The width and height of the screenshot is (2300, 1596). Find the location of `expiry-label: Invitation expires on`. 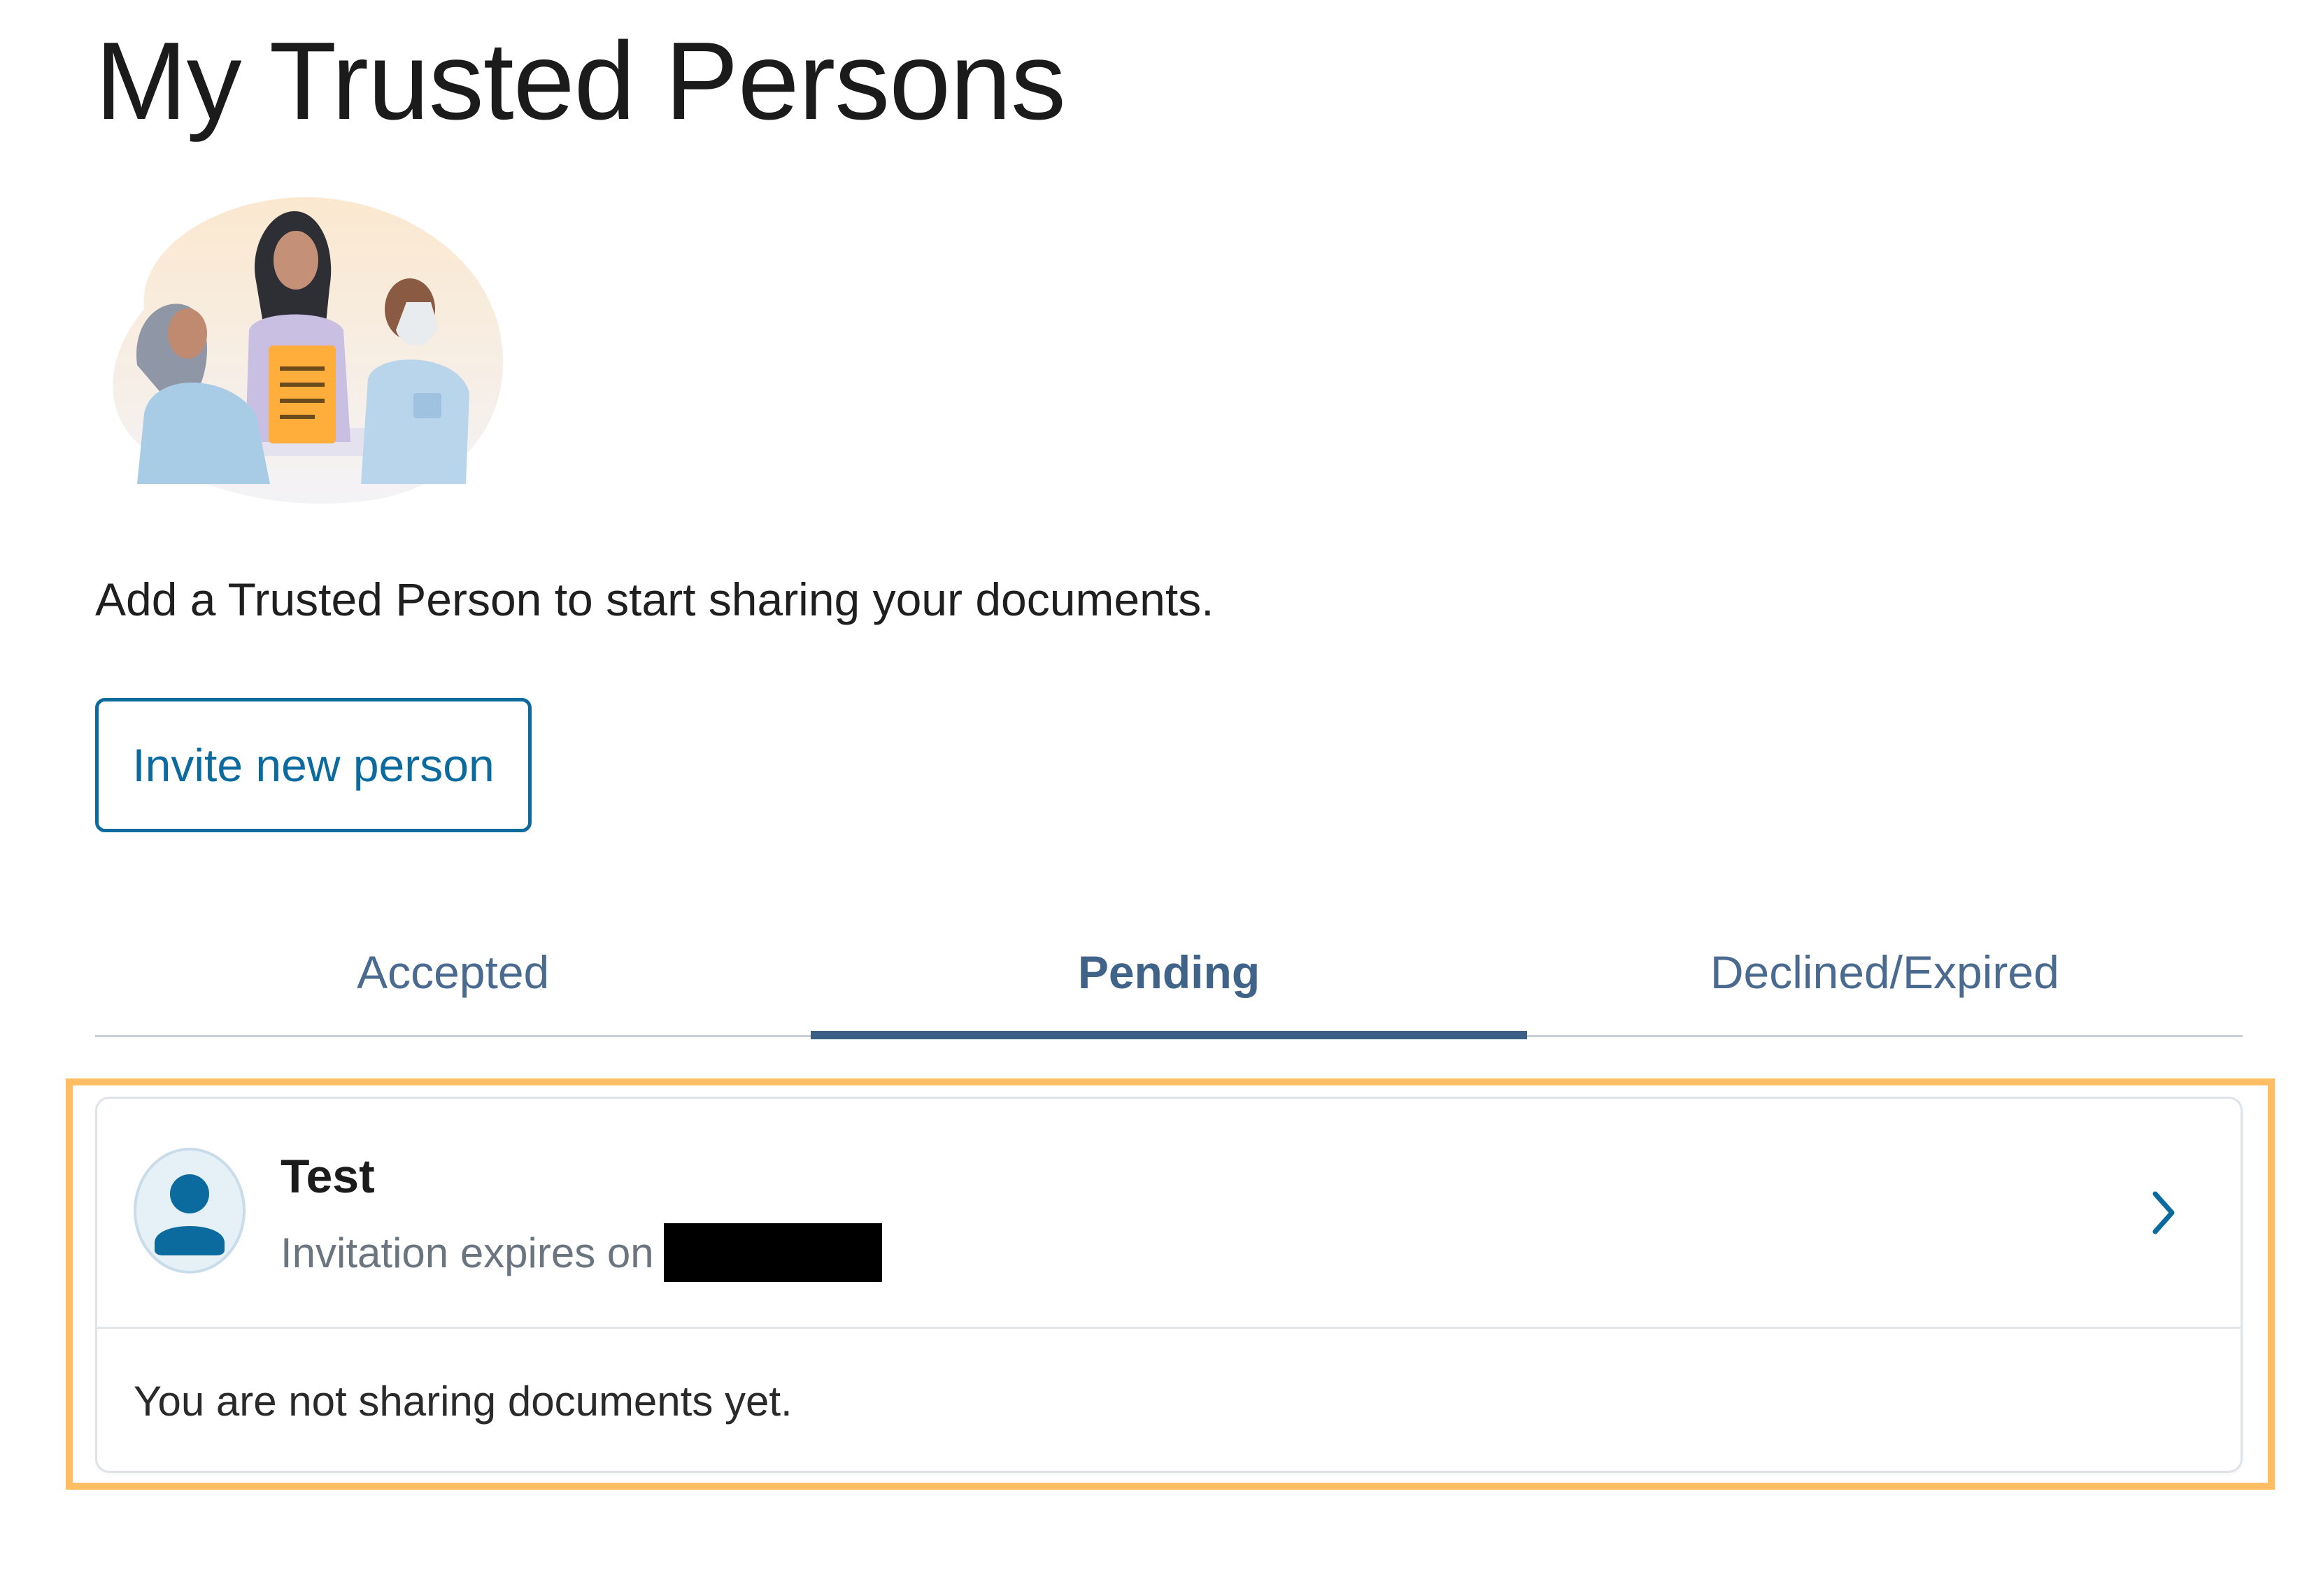

expiry-label: Invitation expires on is located at coordinates (467, 1252).